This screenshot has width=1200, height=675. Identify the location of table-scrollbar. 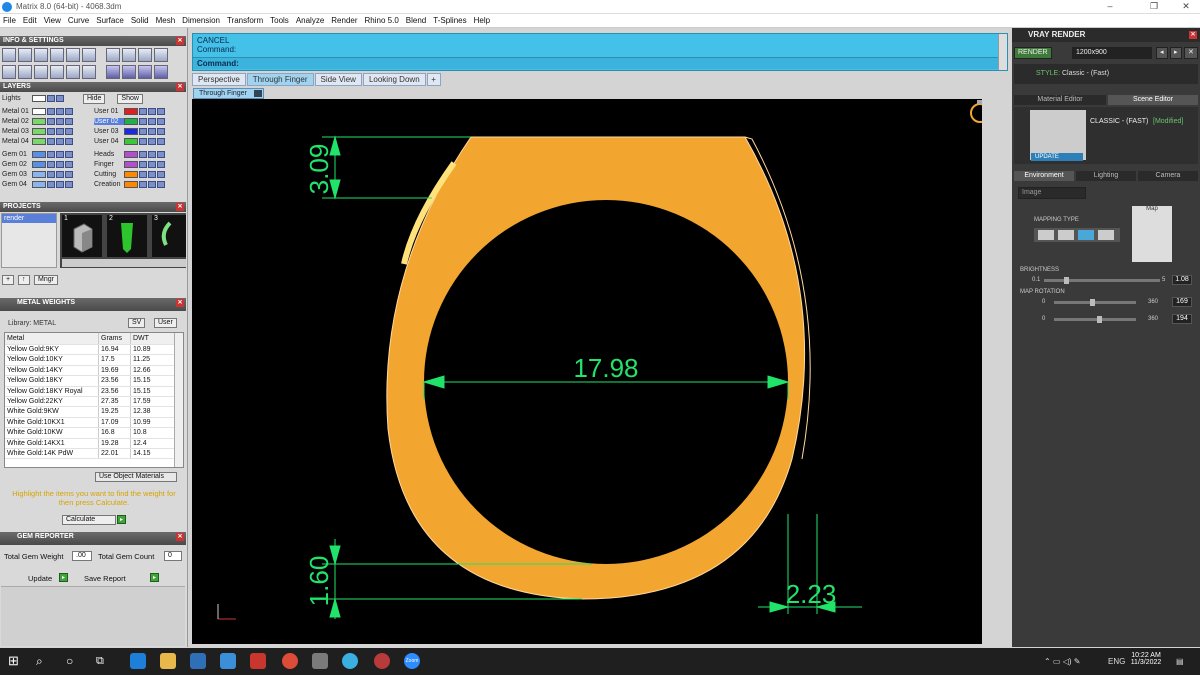
(178, 400).